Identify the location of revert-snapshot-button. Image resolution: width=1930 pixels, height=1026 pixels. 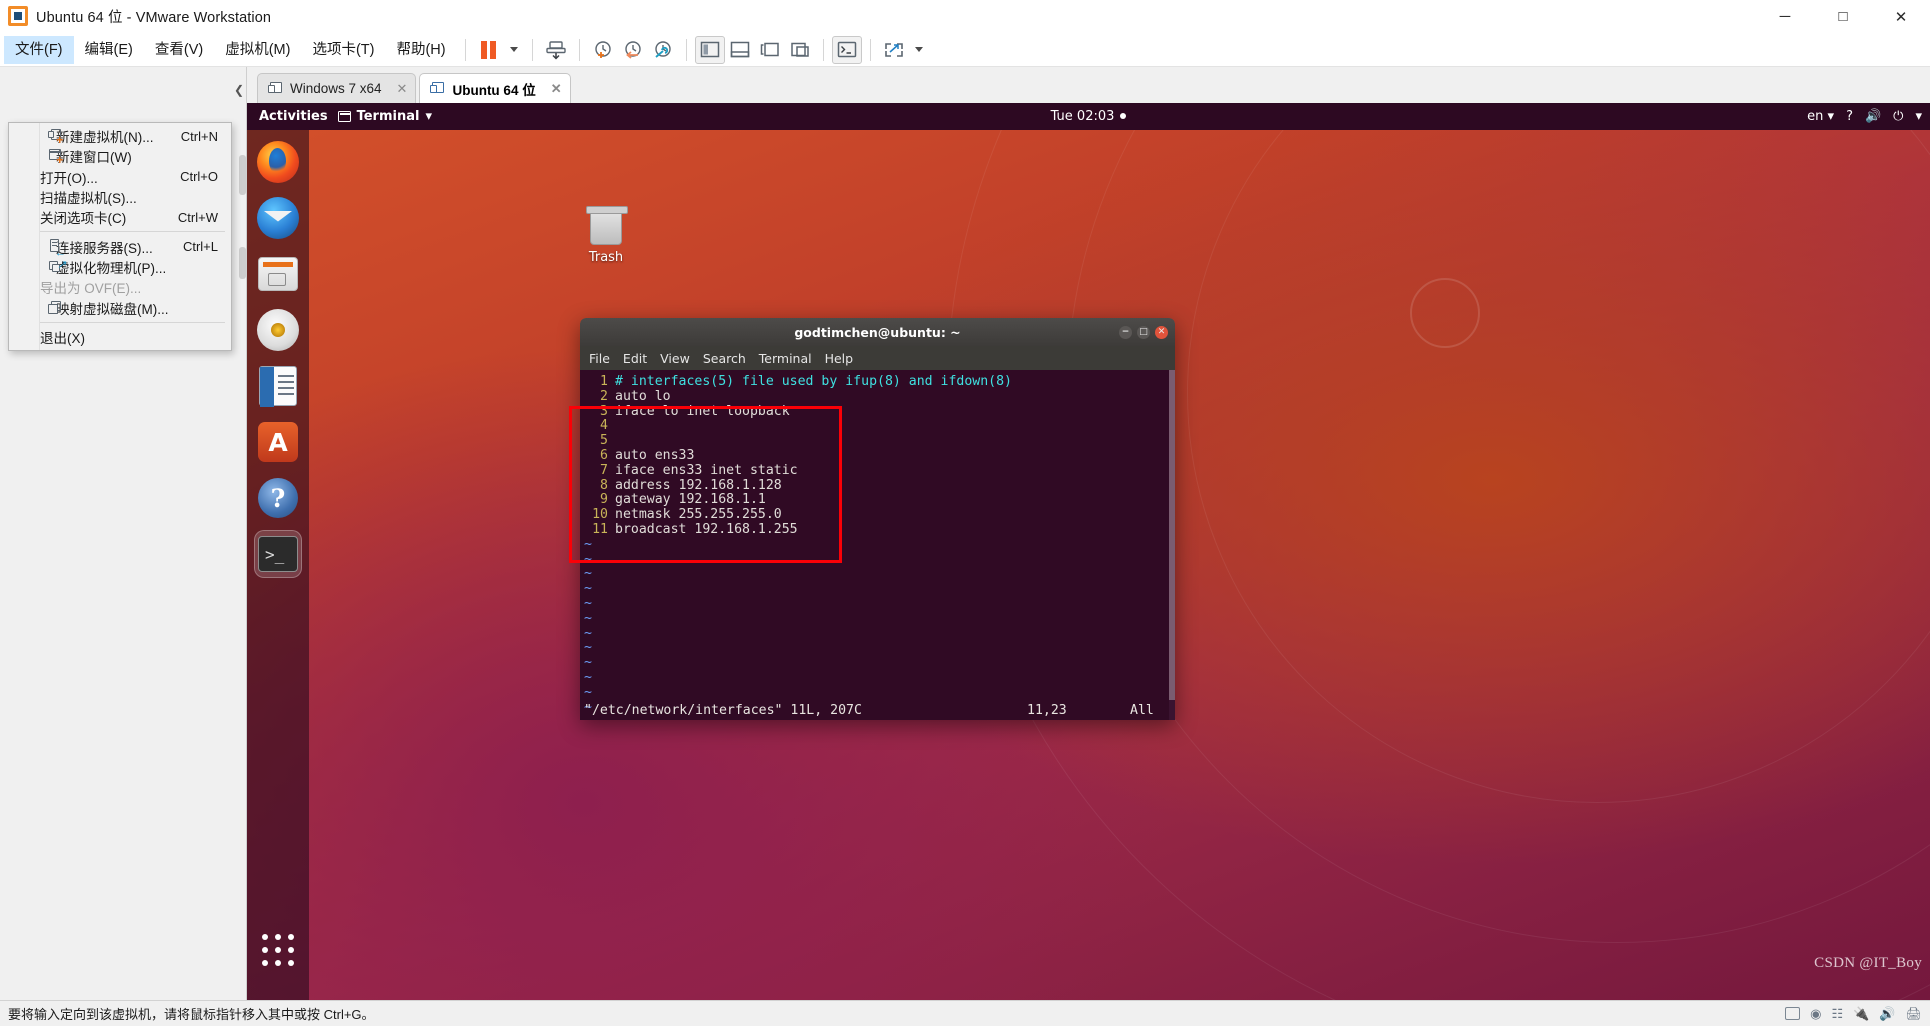
(633, 50).